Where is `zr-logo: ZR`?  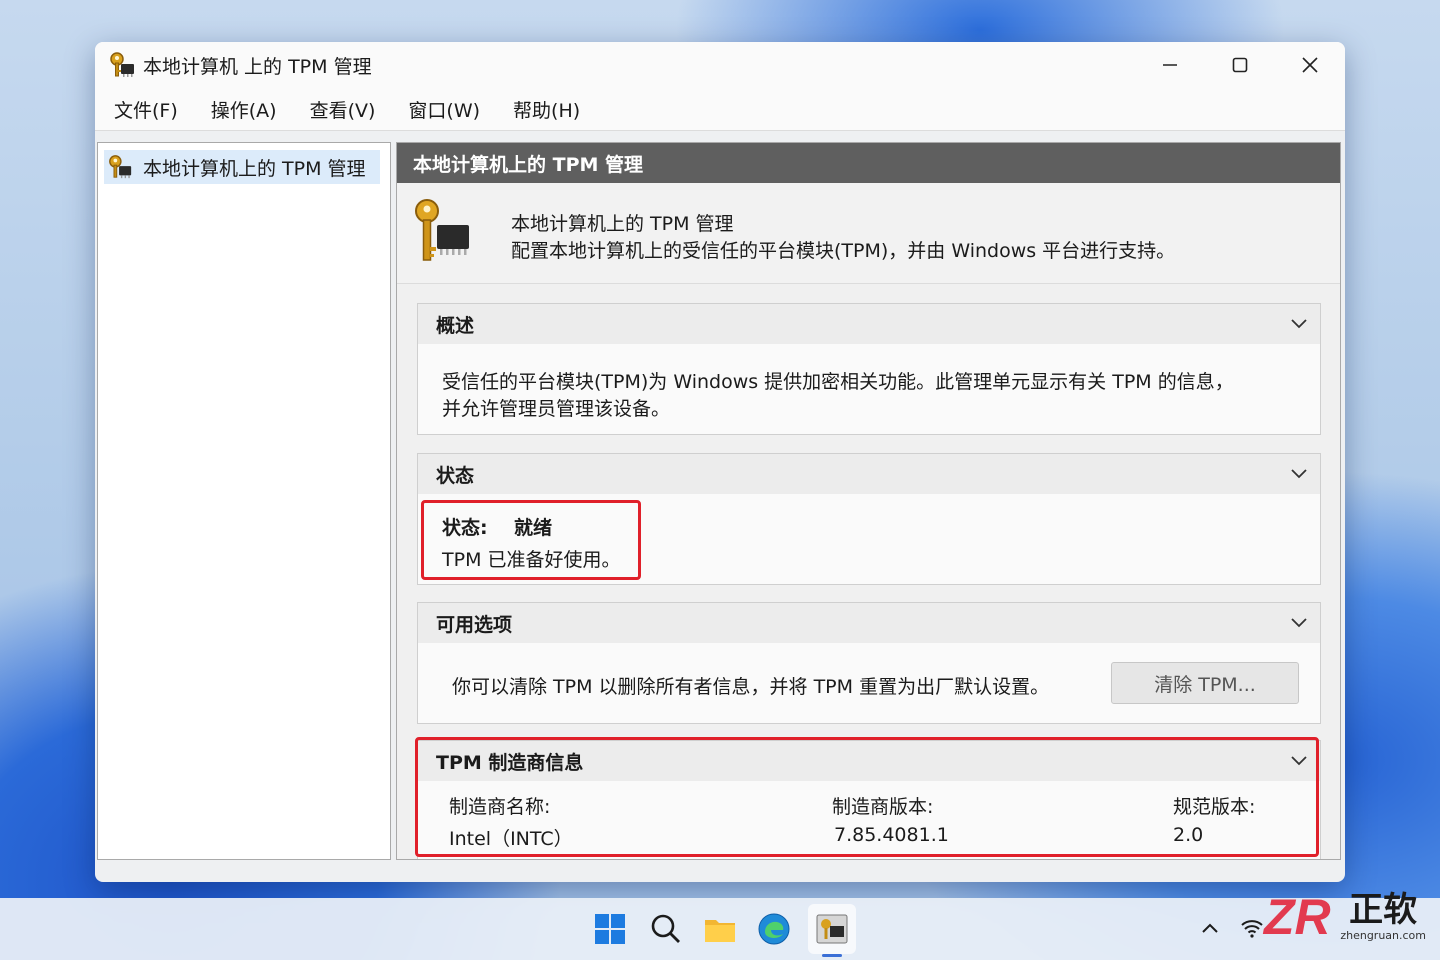 zr-logo: ZR is located at coordinates (1296, 916).